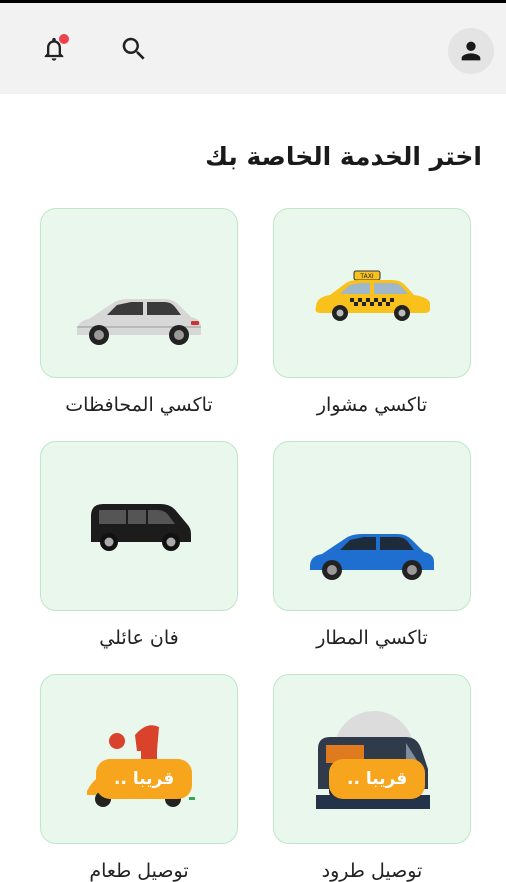 Image resolution: width=506 pixels, height=882 pixels. Describe the element at coordinates (139, 322) in the screenshot. I see `silver-car-image` at that location.